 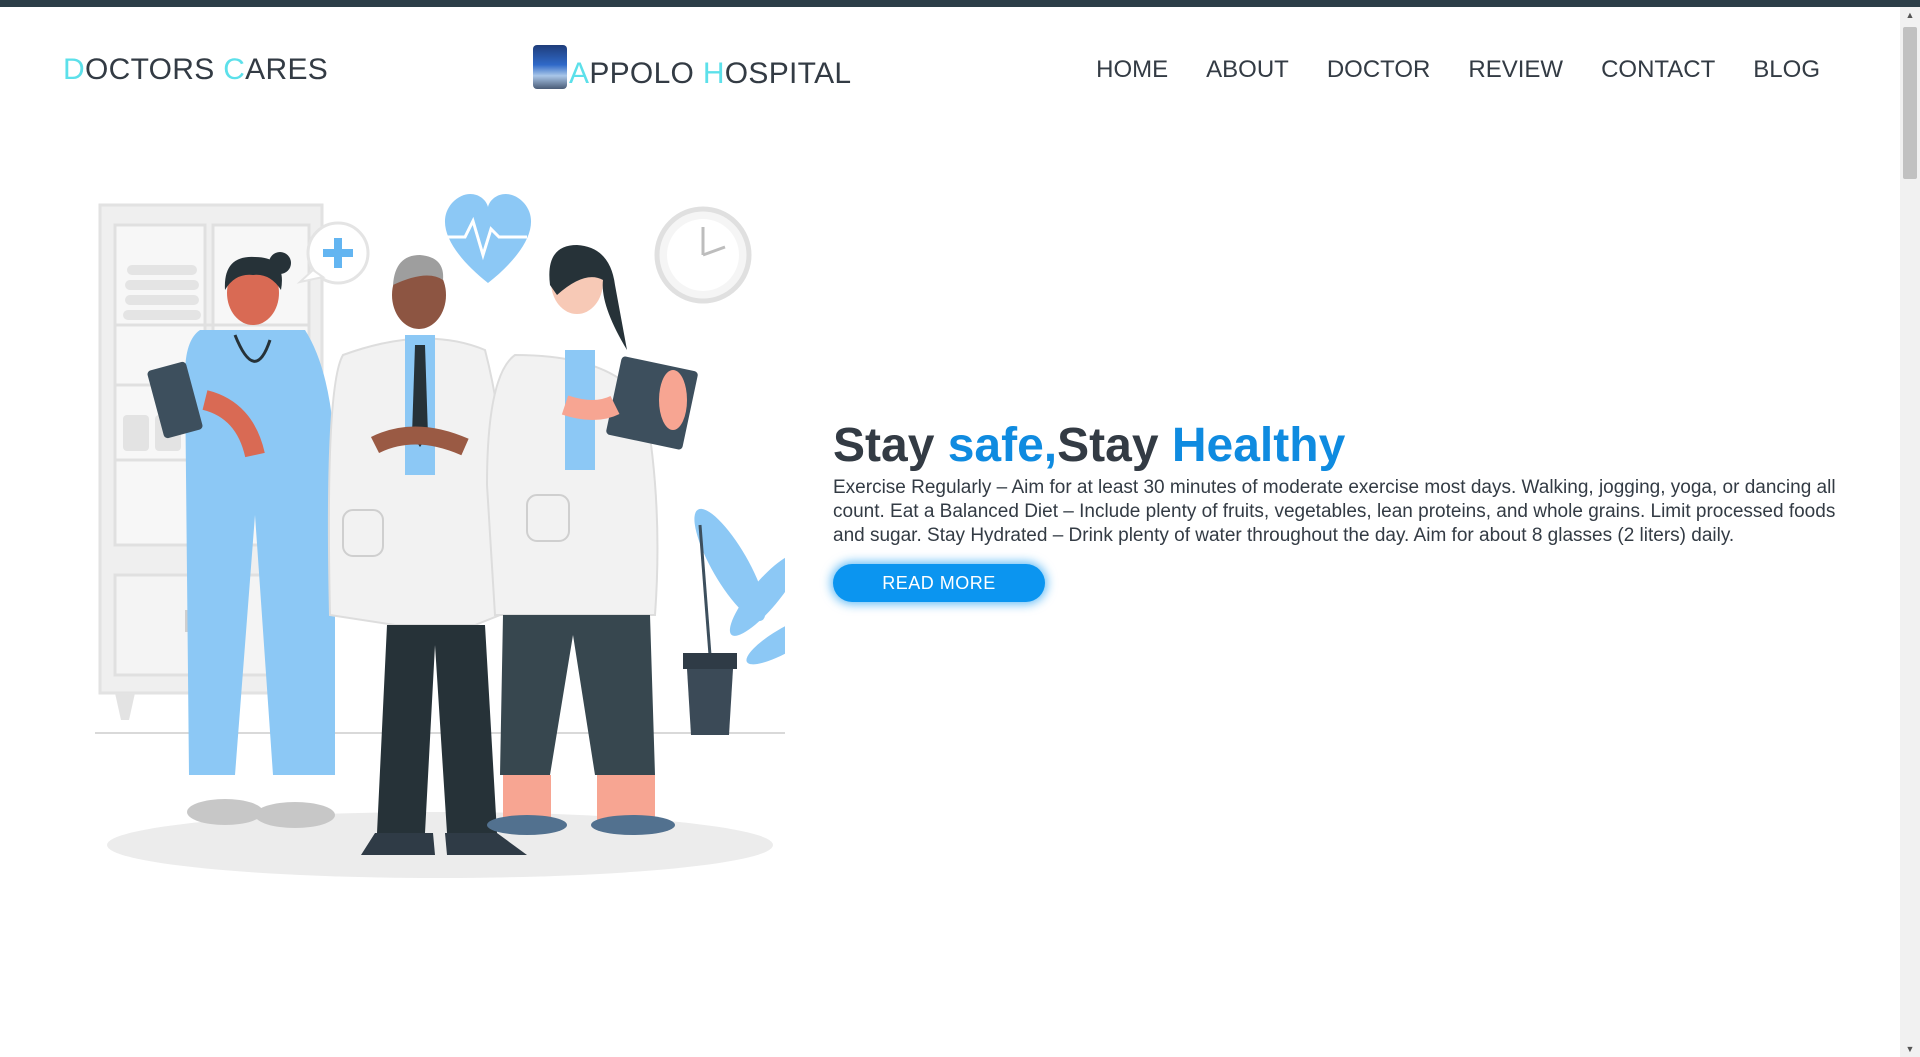 What do you see at coordinates (788, 73) in the screenshot?
I see `brand-center-part-2: OSPITAL` at bounding box center [788, 73].